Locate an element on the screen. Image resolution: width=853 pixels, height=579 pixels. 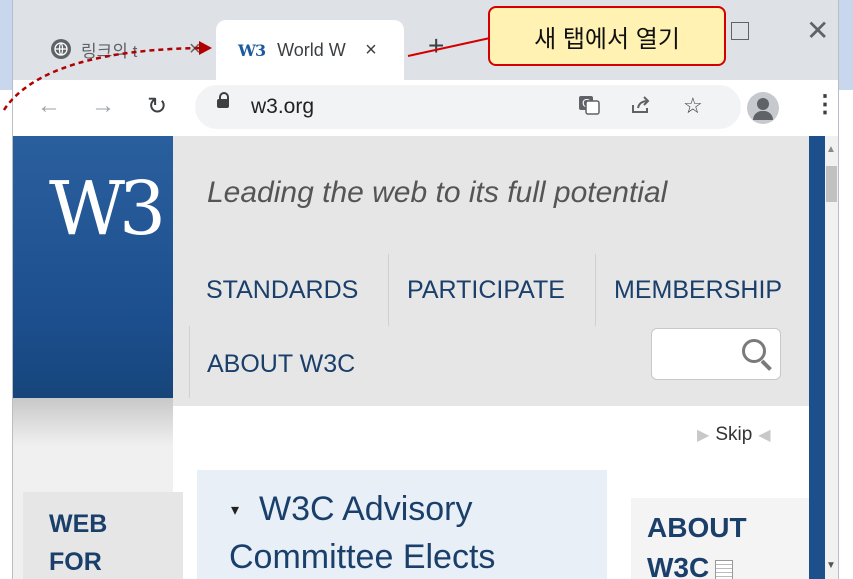
plus-icon: + is located at coordinates (436, 46).